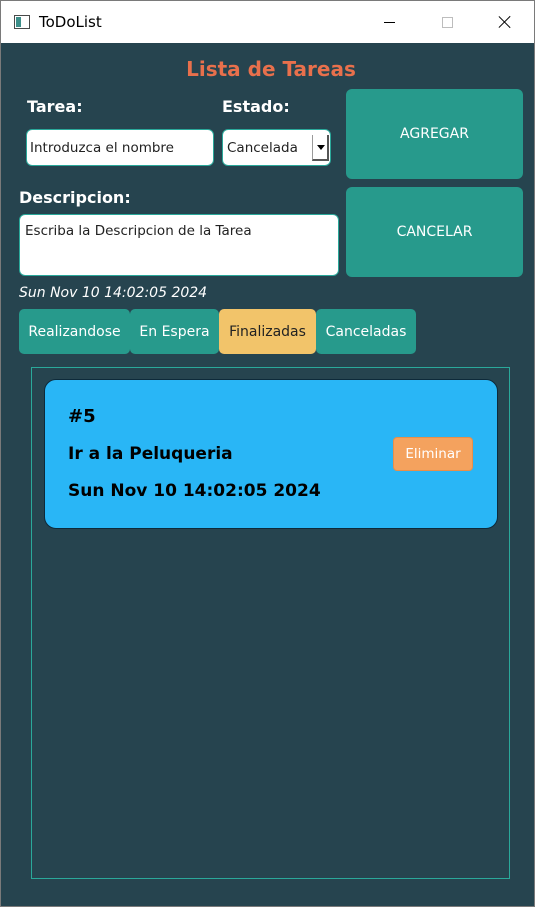  I want to click on app-window-icon, so click(22, 22).